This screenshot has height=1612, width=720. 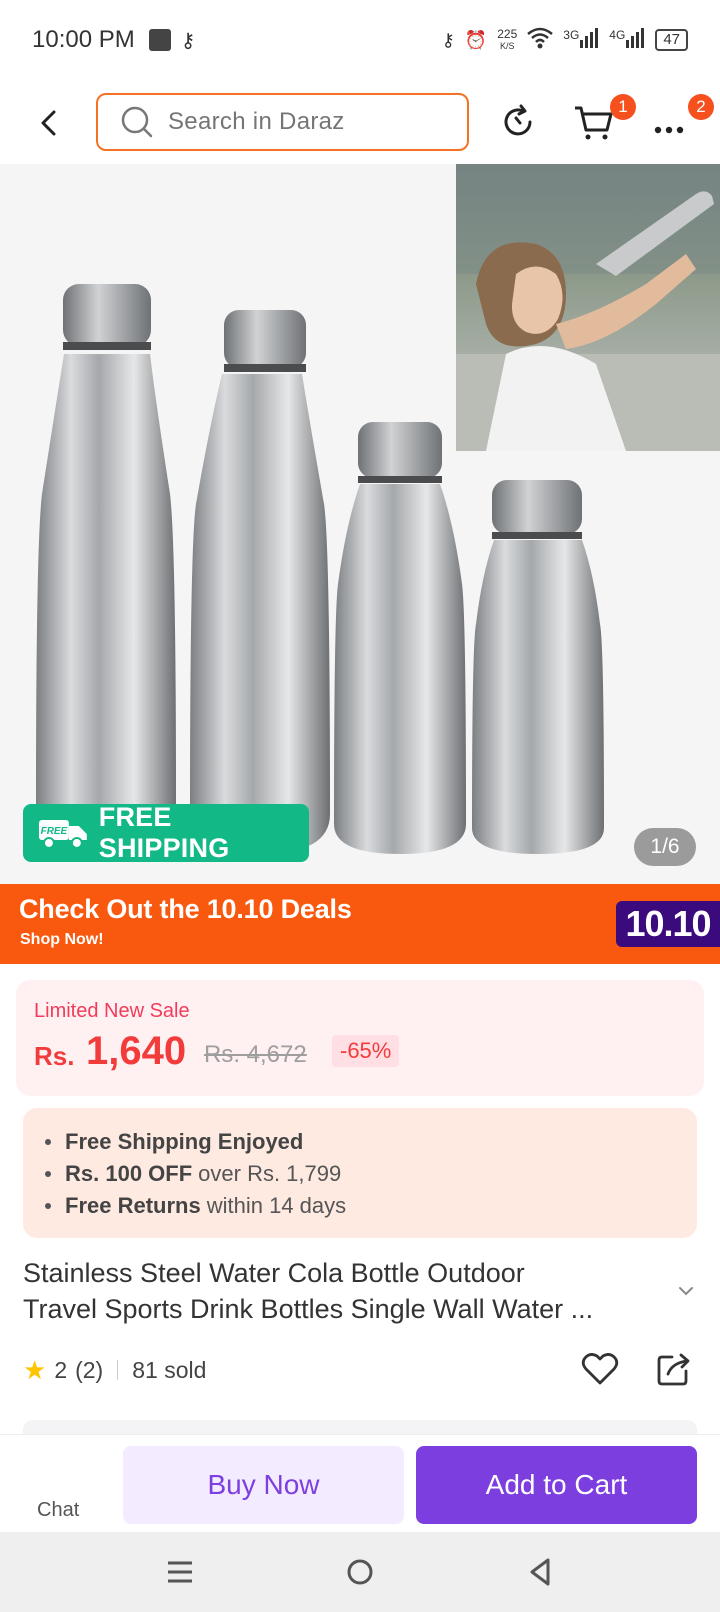 I want to click on net-speed-unit: K/S, so click(x=507, y=45).